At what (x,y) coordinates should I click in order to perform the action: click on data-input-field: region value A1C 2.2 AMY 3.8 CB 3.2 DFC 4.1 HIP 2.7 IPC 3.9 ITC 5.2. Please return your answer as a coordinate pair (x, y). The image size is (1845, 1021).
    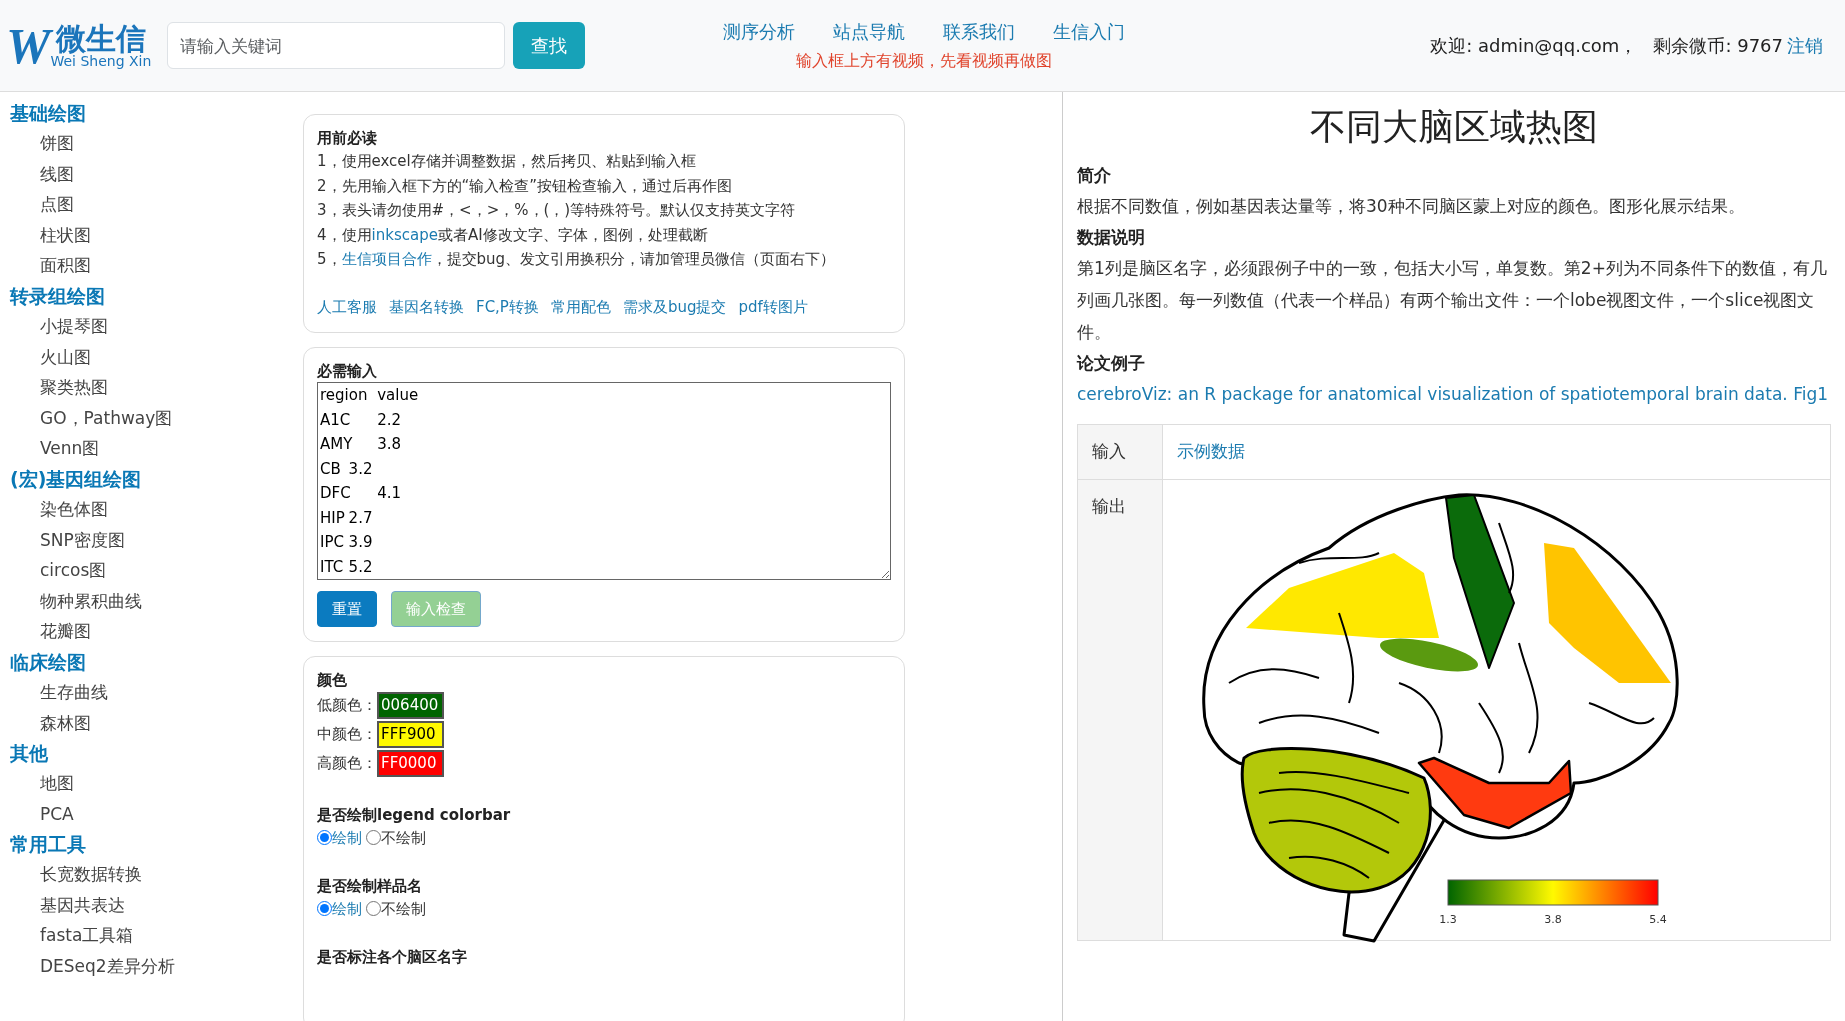
    Looking at the image, I should click on (604, 481).